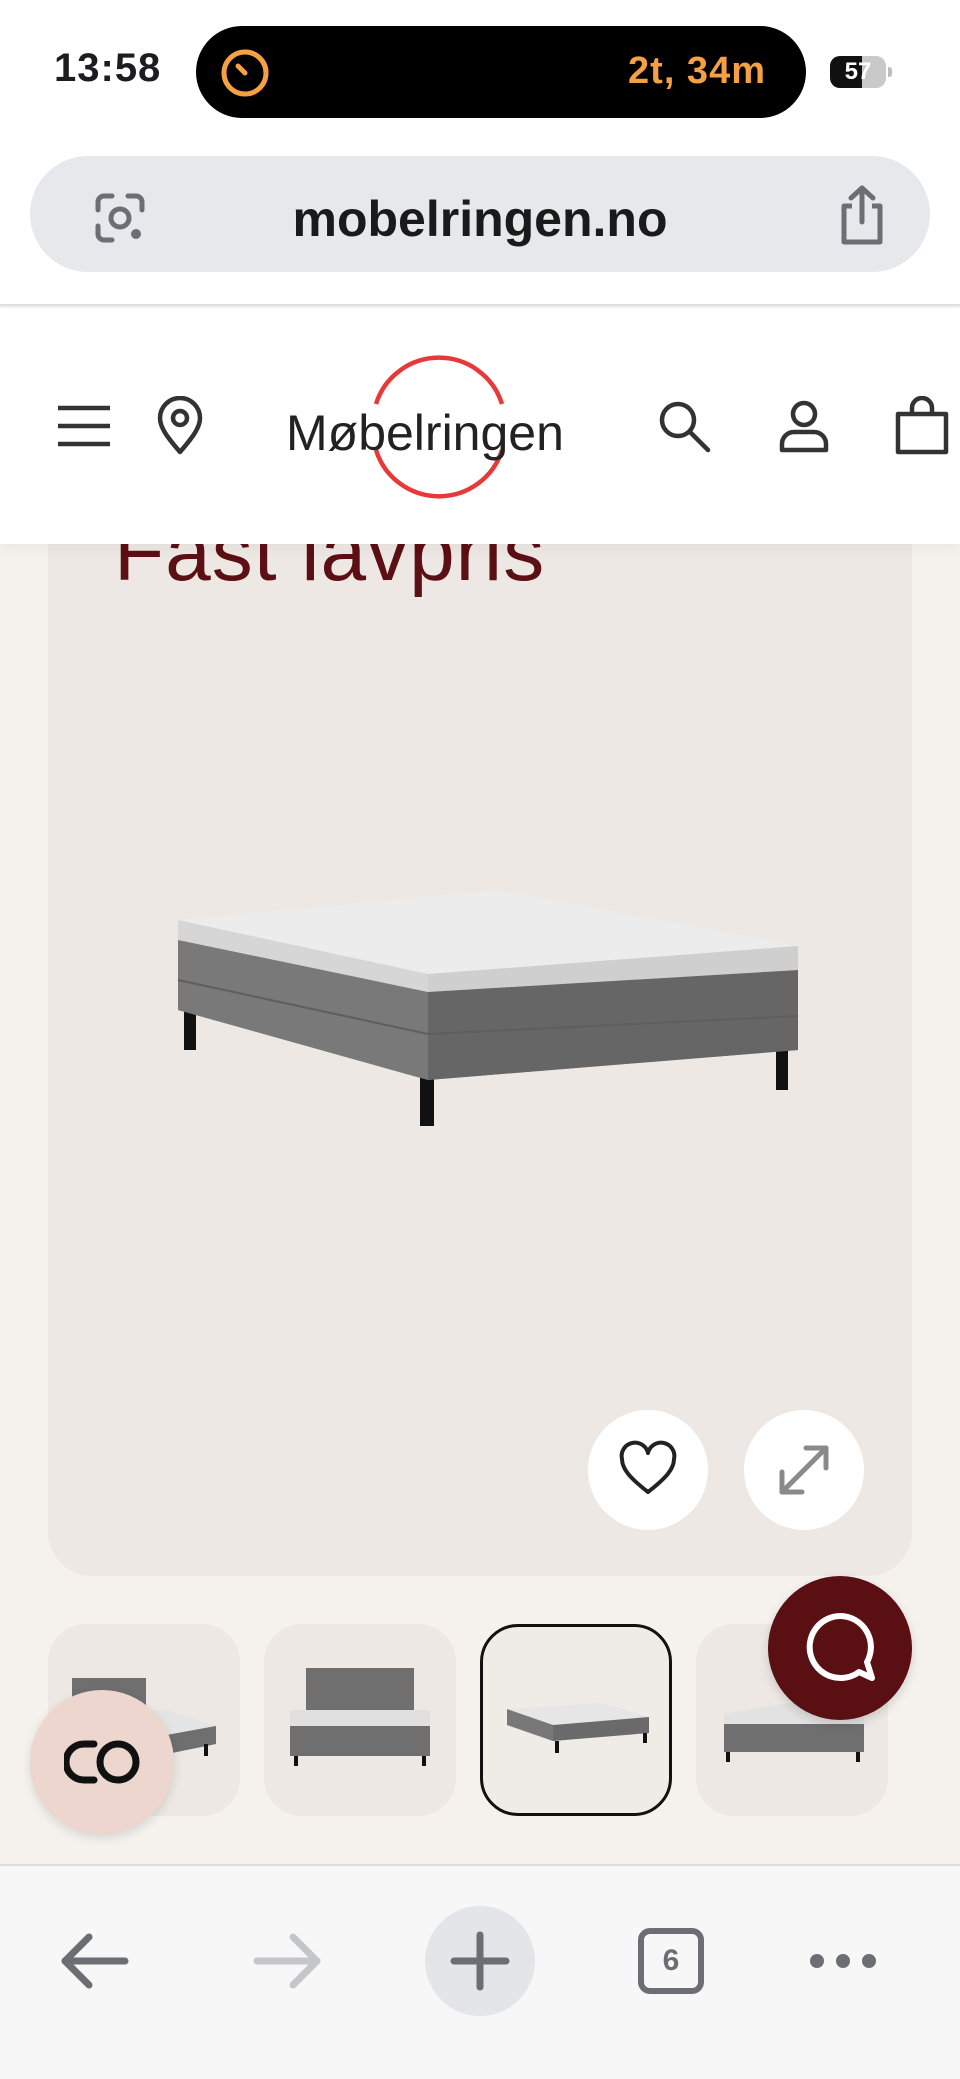 The image size is (960, 2079). What do you see at coordinates (108, 68) in the screenshot?
I see `status-time: 13:58` at bounding box center [108, 68].